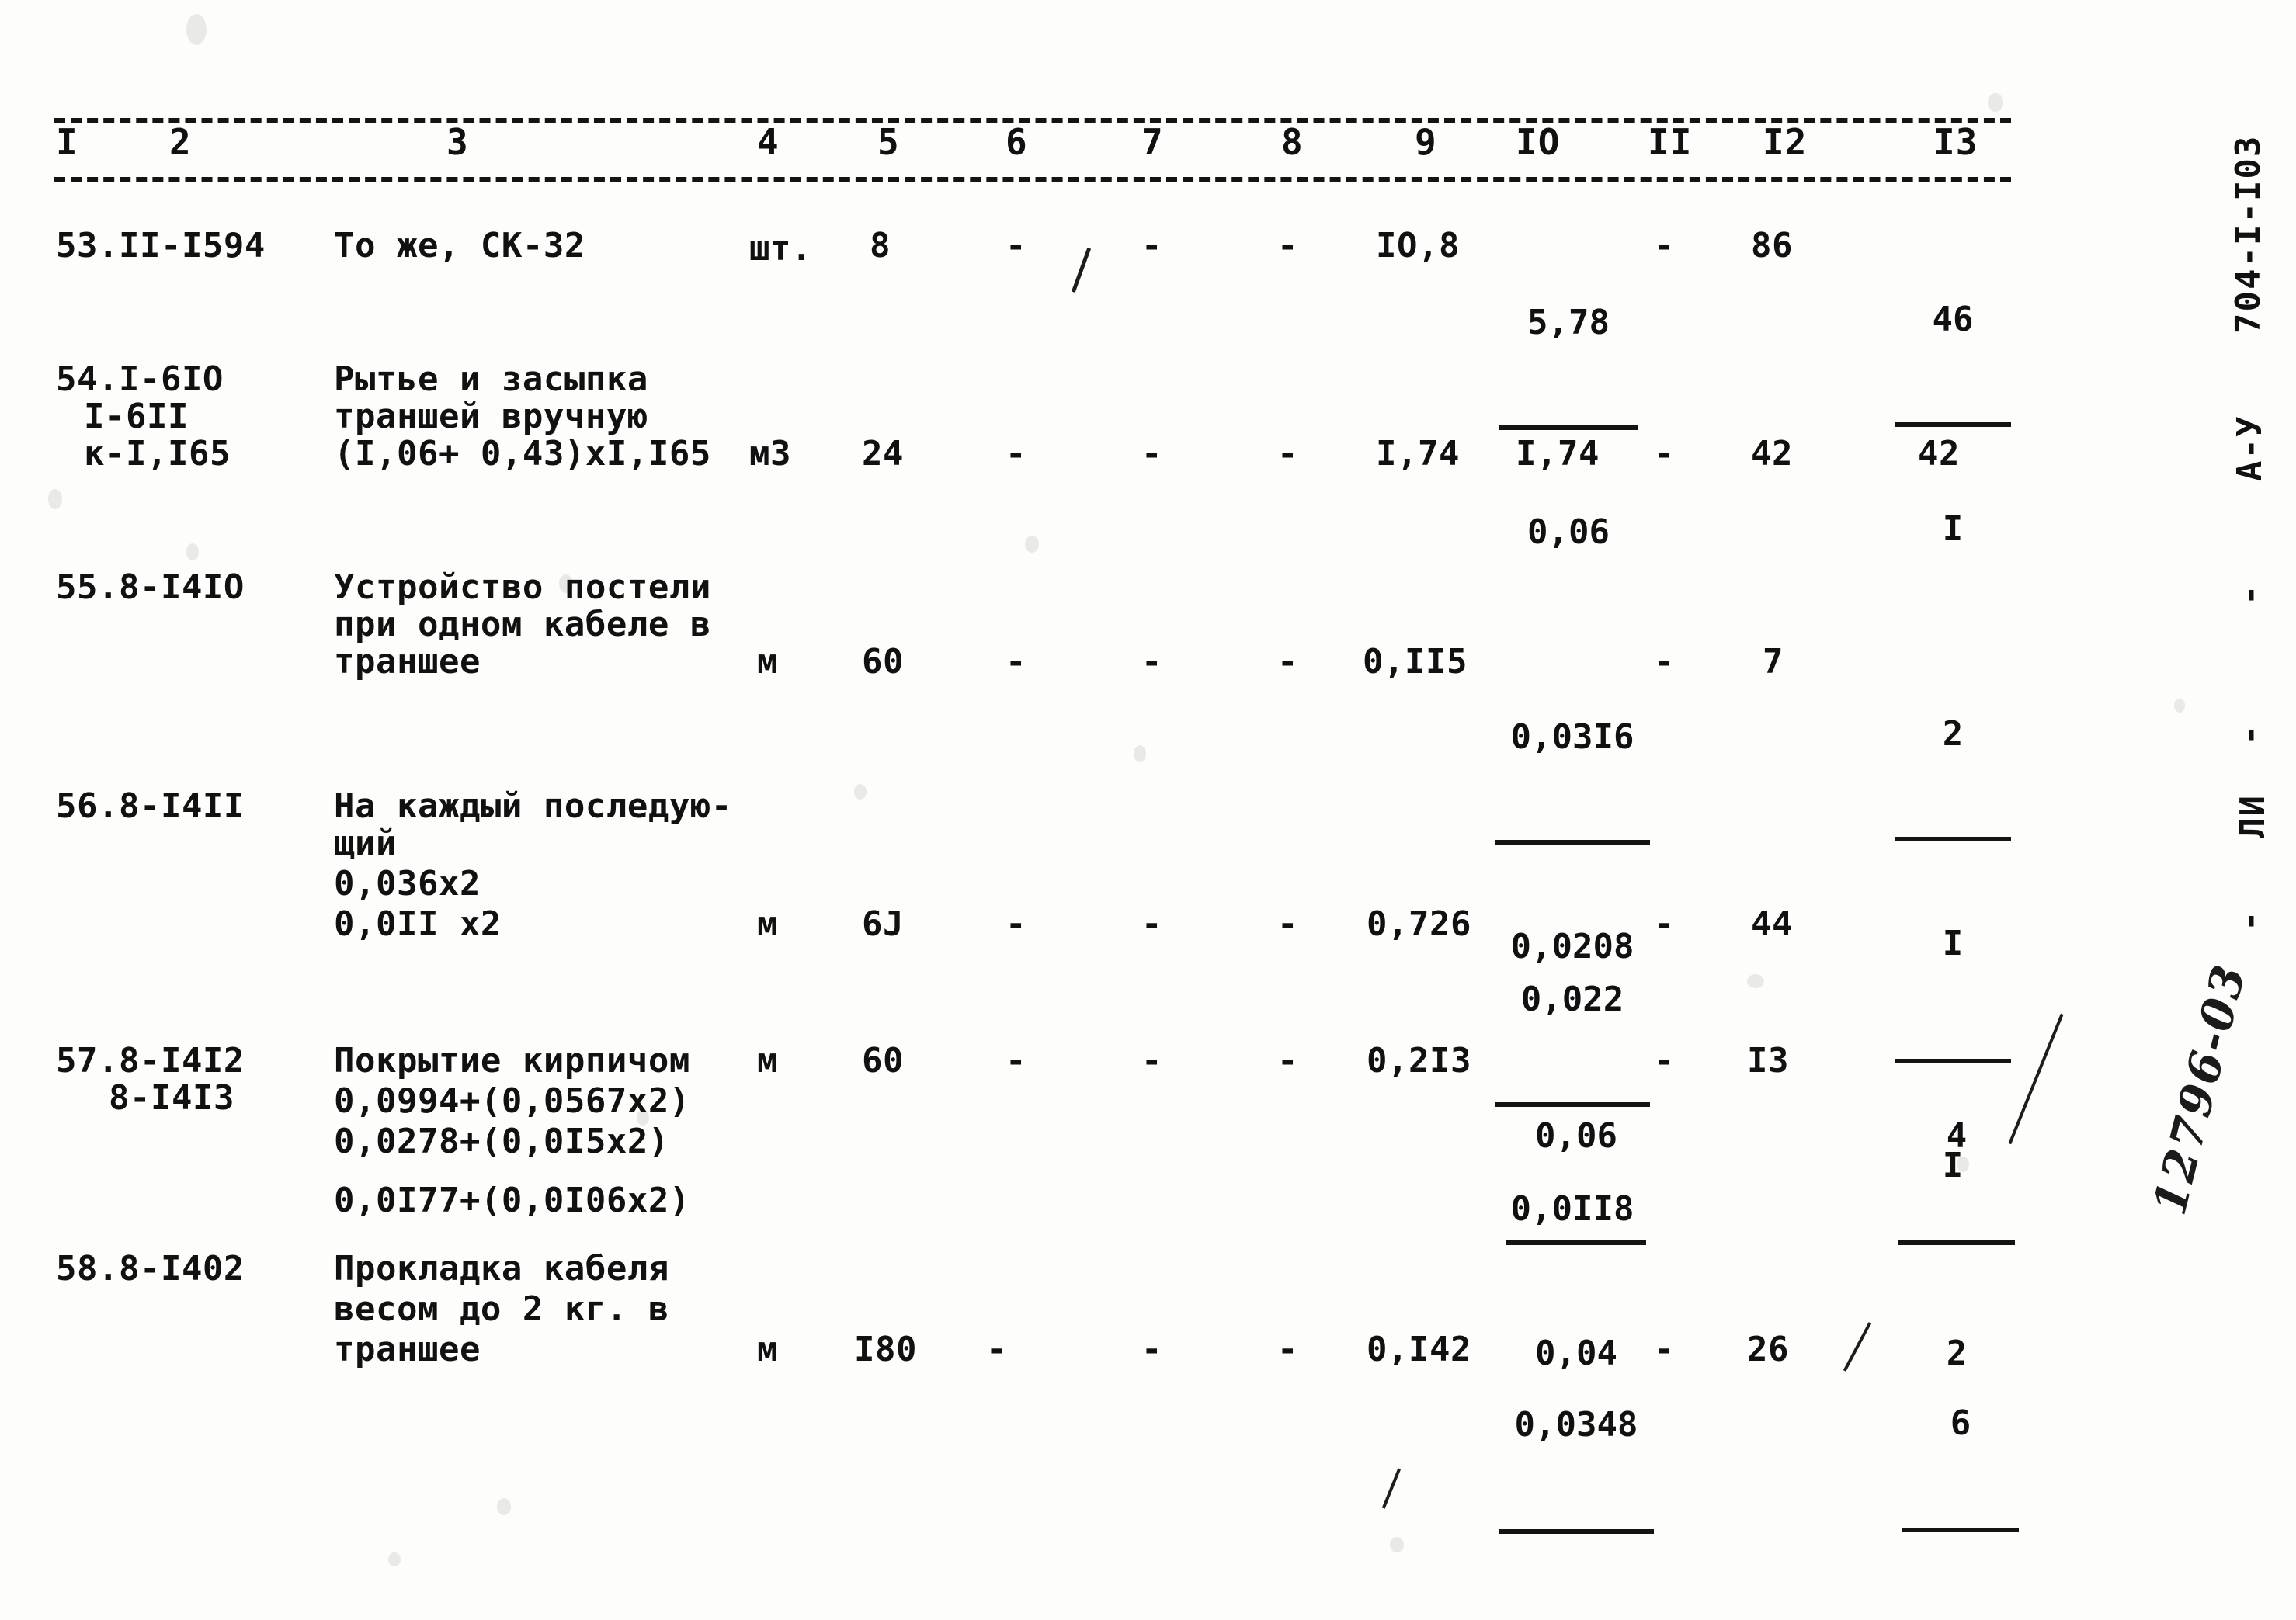 The width and height of the screenshot is (2296, 1620). Describe the element at coordinates (883, 454) in the screenshot. I see `row-quantity: 24` at that location.